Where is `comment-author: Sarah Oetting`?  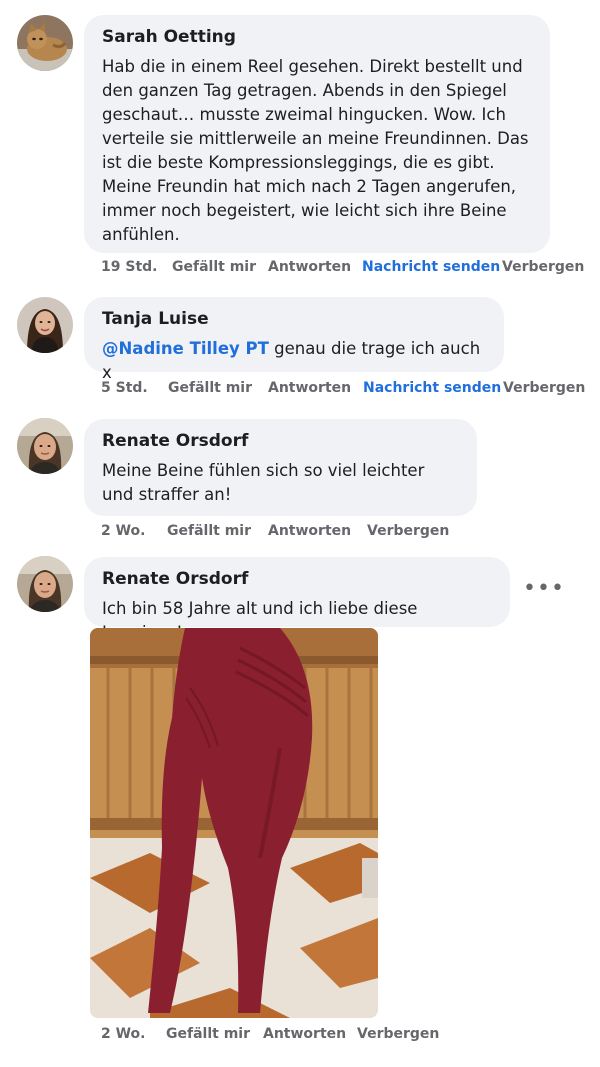
comment-author: Sarah Oetting is located at coordinates (317, 37).